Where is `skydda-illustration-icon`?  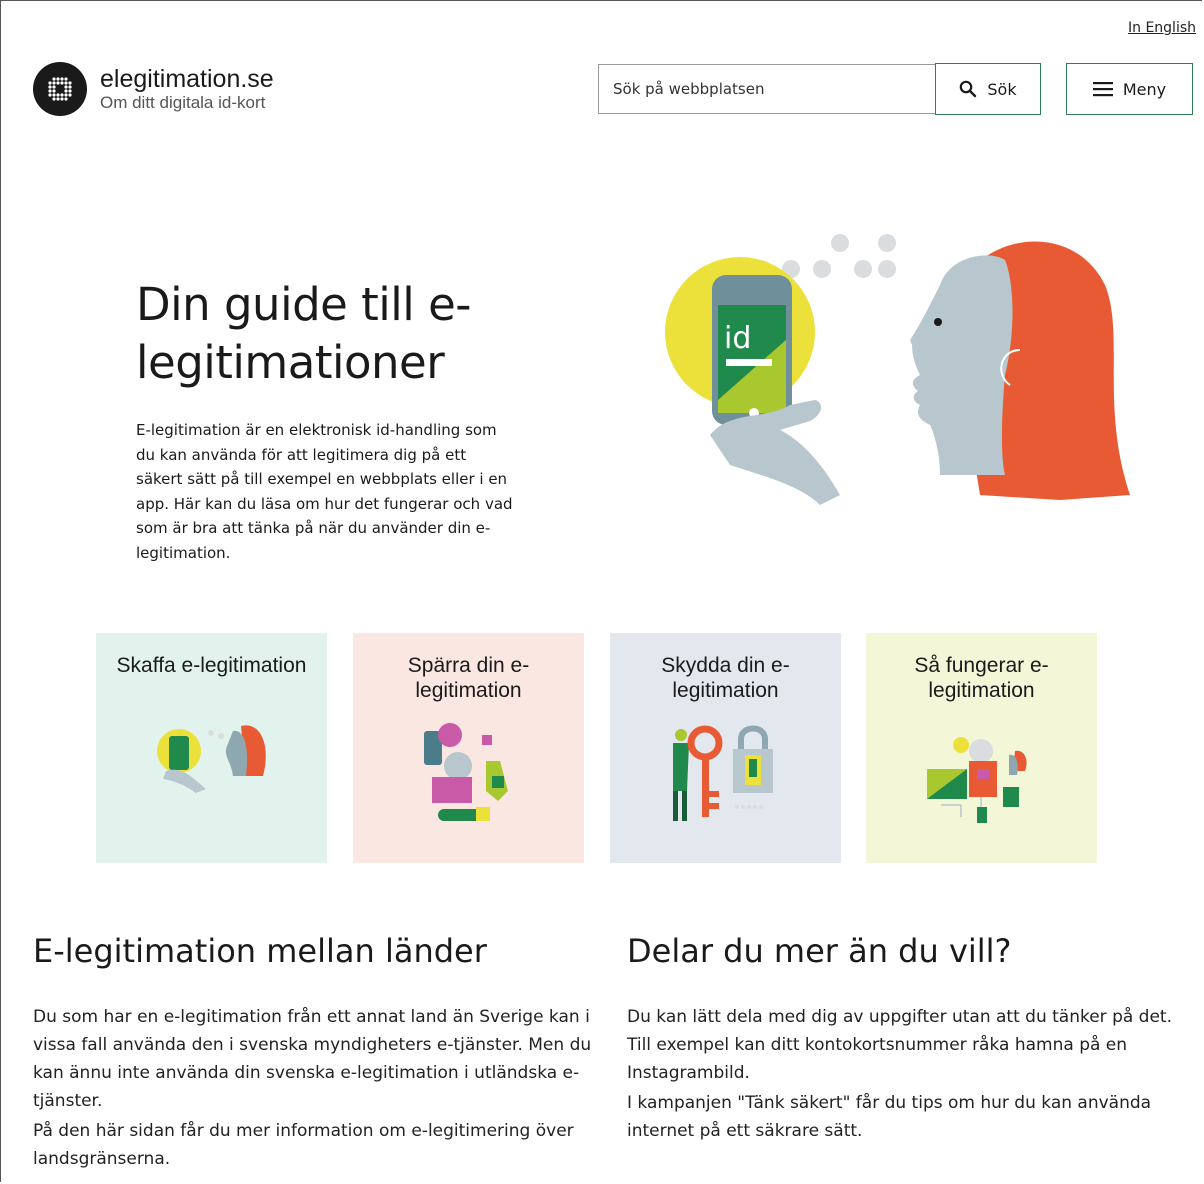 skydda-illustration-icon is located at coordinates (723, 773).